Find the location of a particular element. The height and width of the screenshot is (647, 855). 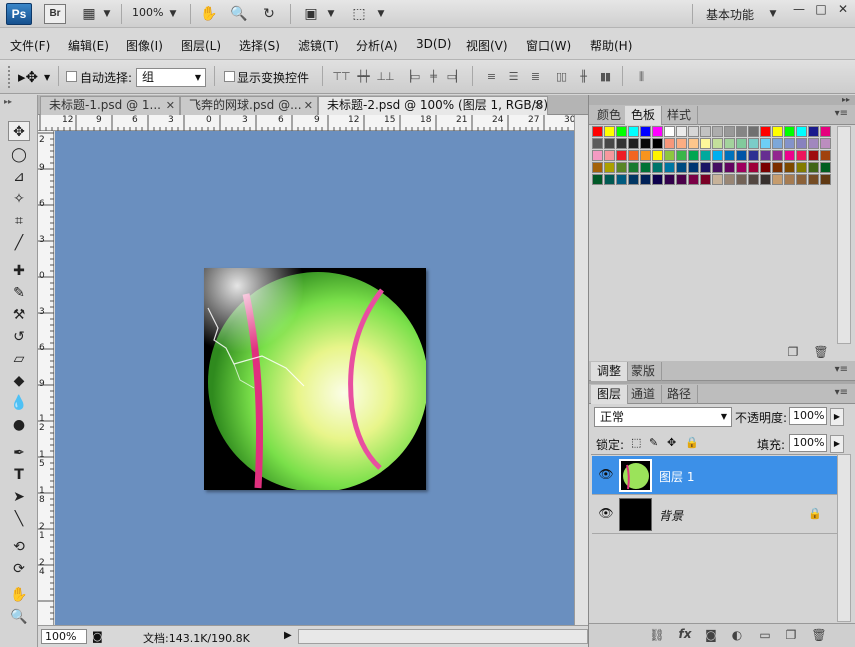

menu-window: 窗口(W) is located at coordinates (548, 45).